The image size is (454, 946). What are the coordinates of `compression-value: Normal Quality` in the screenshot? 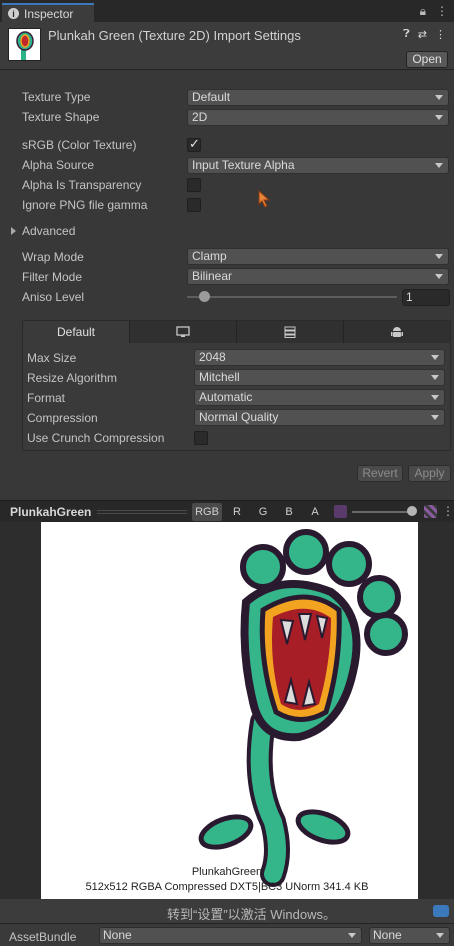 It's located at (239, 417).